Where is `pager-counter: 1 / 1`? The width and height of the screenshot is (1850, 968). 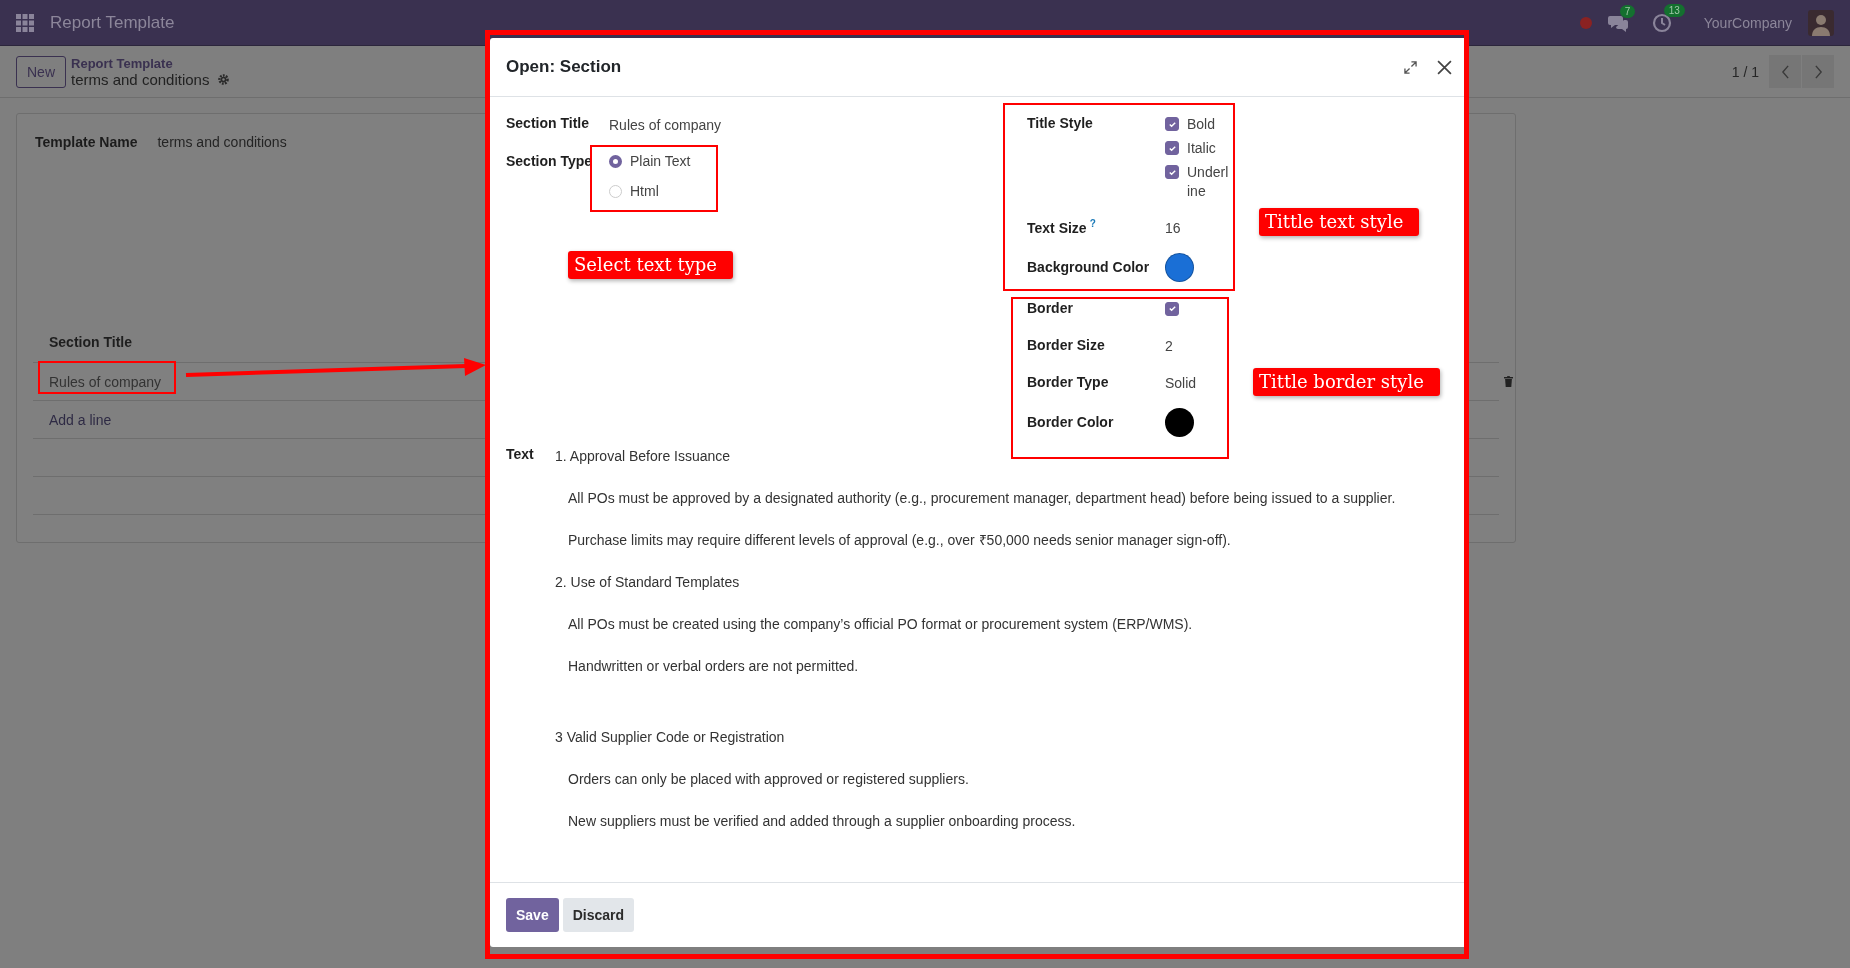 pager-counter: 1 / 1 is located at coordinates (1745, 71).